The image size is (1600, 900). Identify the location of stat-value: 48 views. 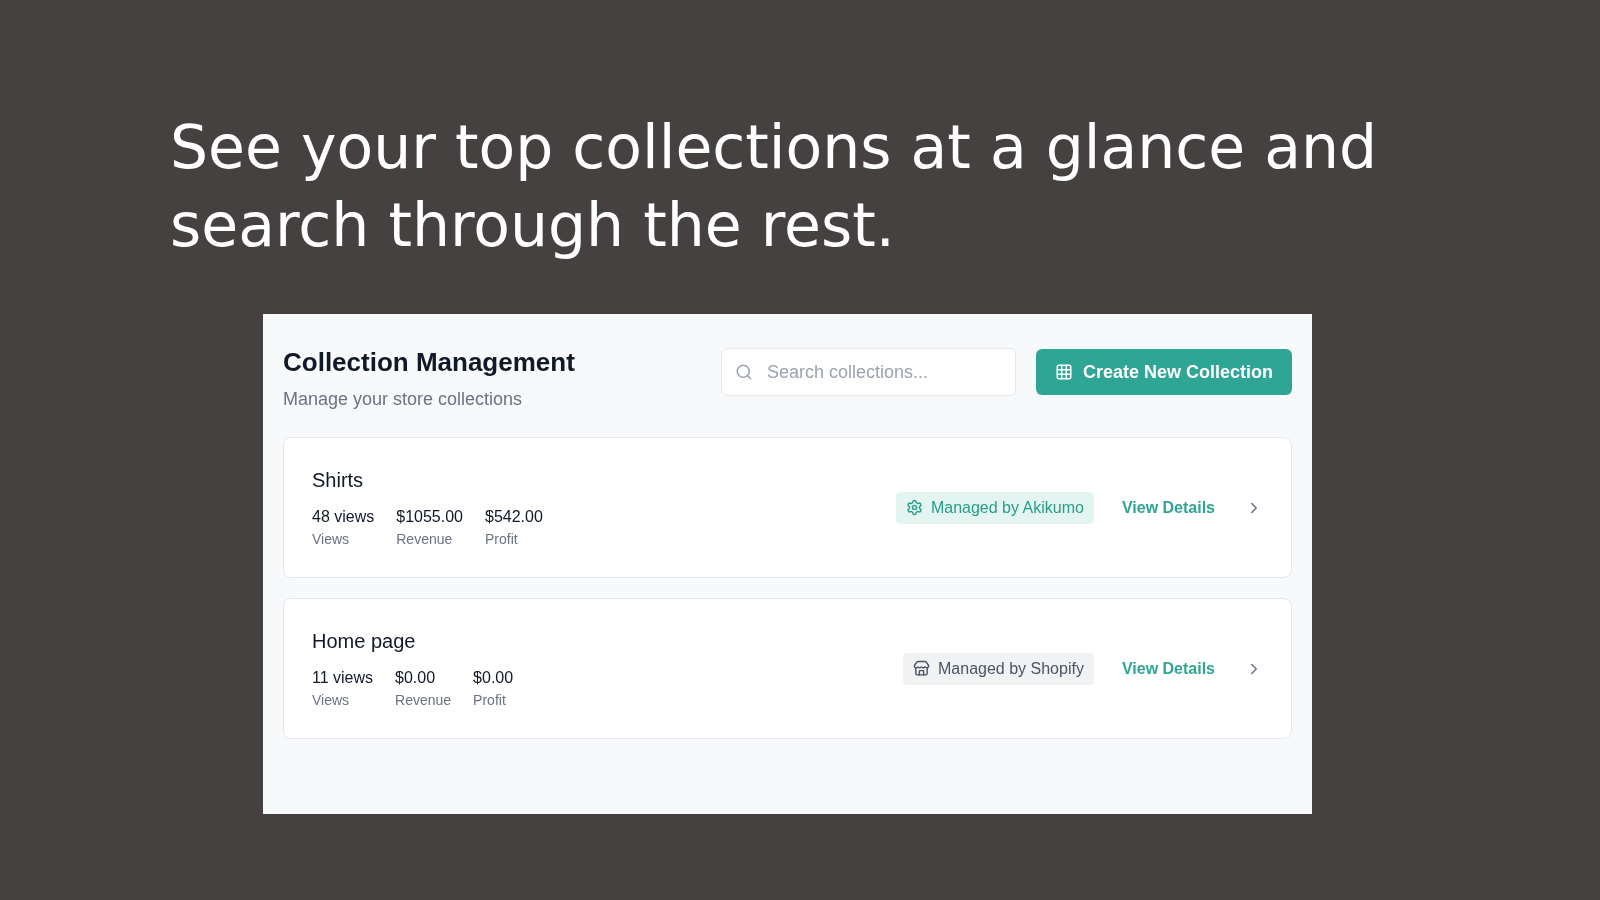
(343, 517).